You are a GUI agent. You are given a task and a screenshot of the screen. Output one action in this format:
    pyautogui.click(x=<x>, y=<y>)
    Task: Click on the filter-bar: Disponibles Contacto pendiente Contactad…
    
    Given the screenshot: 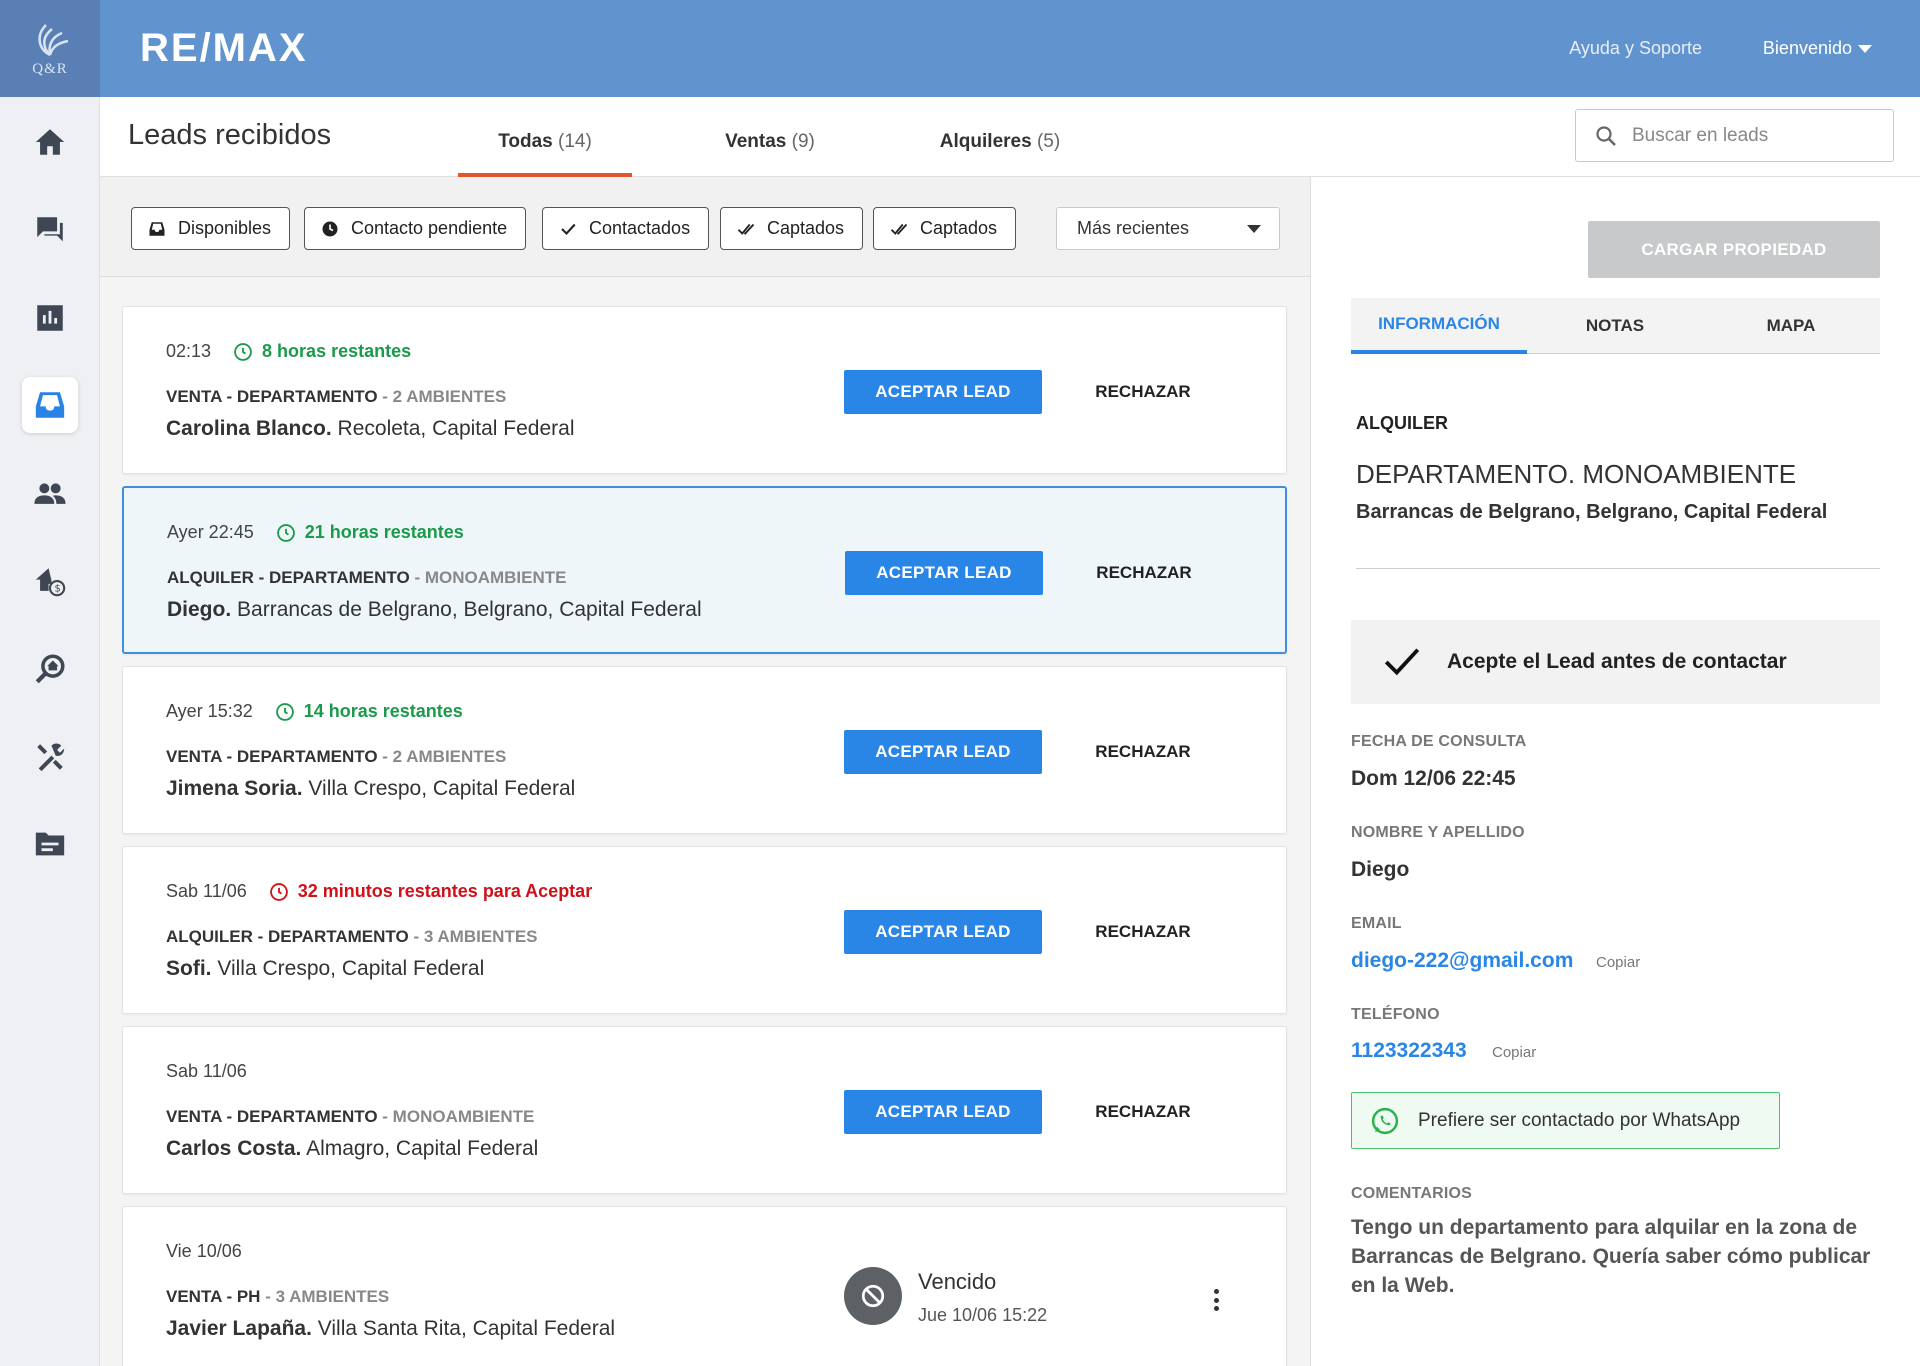 What is the action you would take?
    pyautogui.click(x=705, y=227)
    